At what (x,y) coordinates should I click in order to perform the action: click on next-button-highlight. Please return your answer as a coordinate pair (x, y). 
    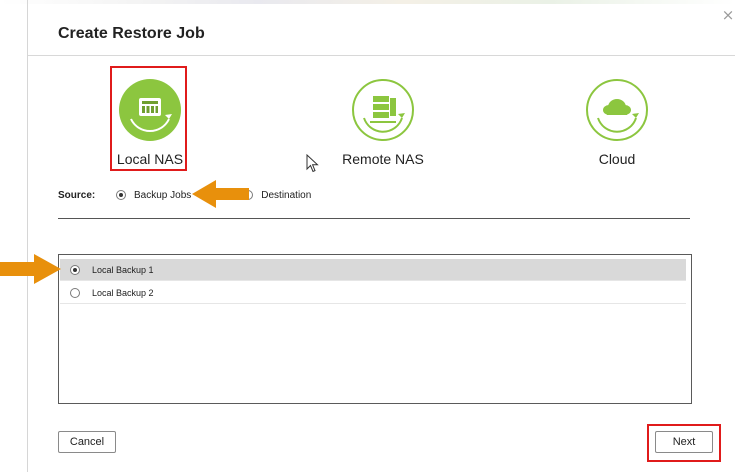
    Looking at the image, I should click on (684, 443).